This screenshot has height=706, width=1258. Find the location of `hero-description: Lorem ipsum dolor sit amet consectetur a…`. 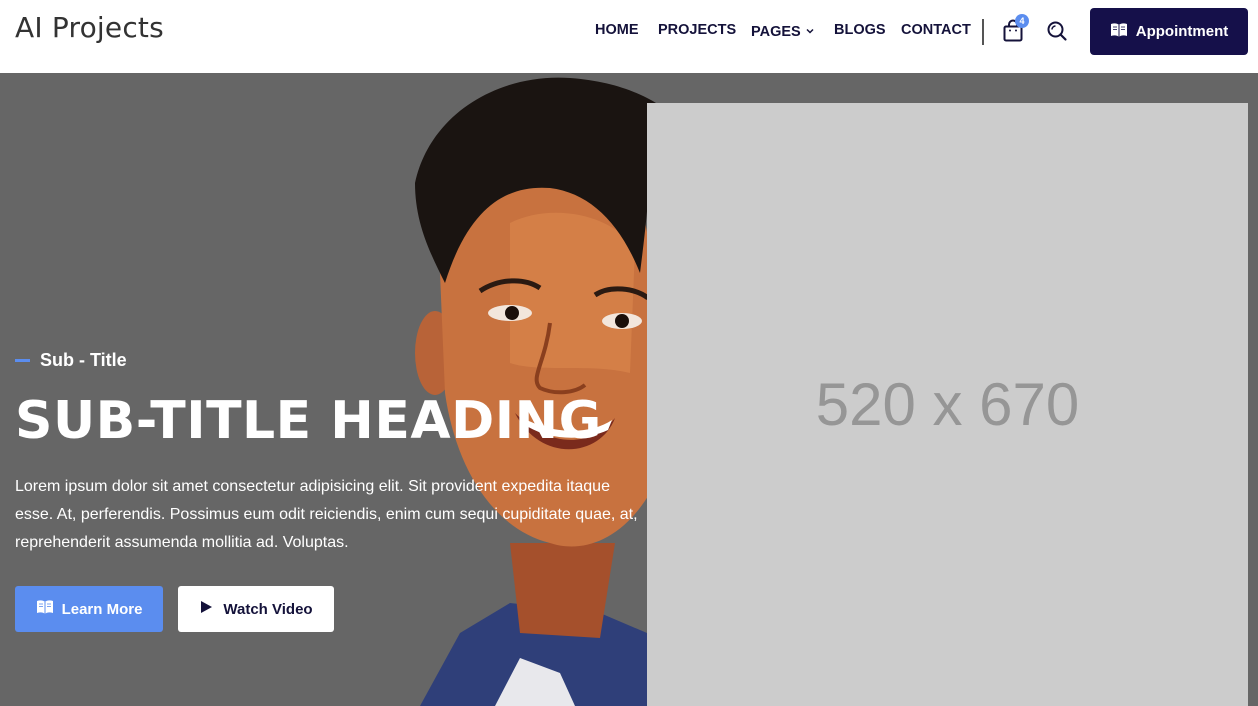

hero-description: Lorem ipsum dolor sit amet consectetur a… is located at coordinates (326, 514).